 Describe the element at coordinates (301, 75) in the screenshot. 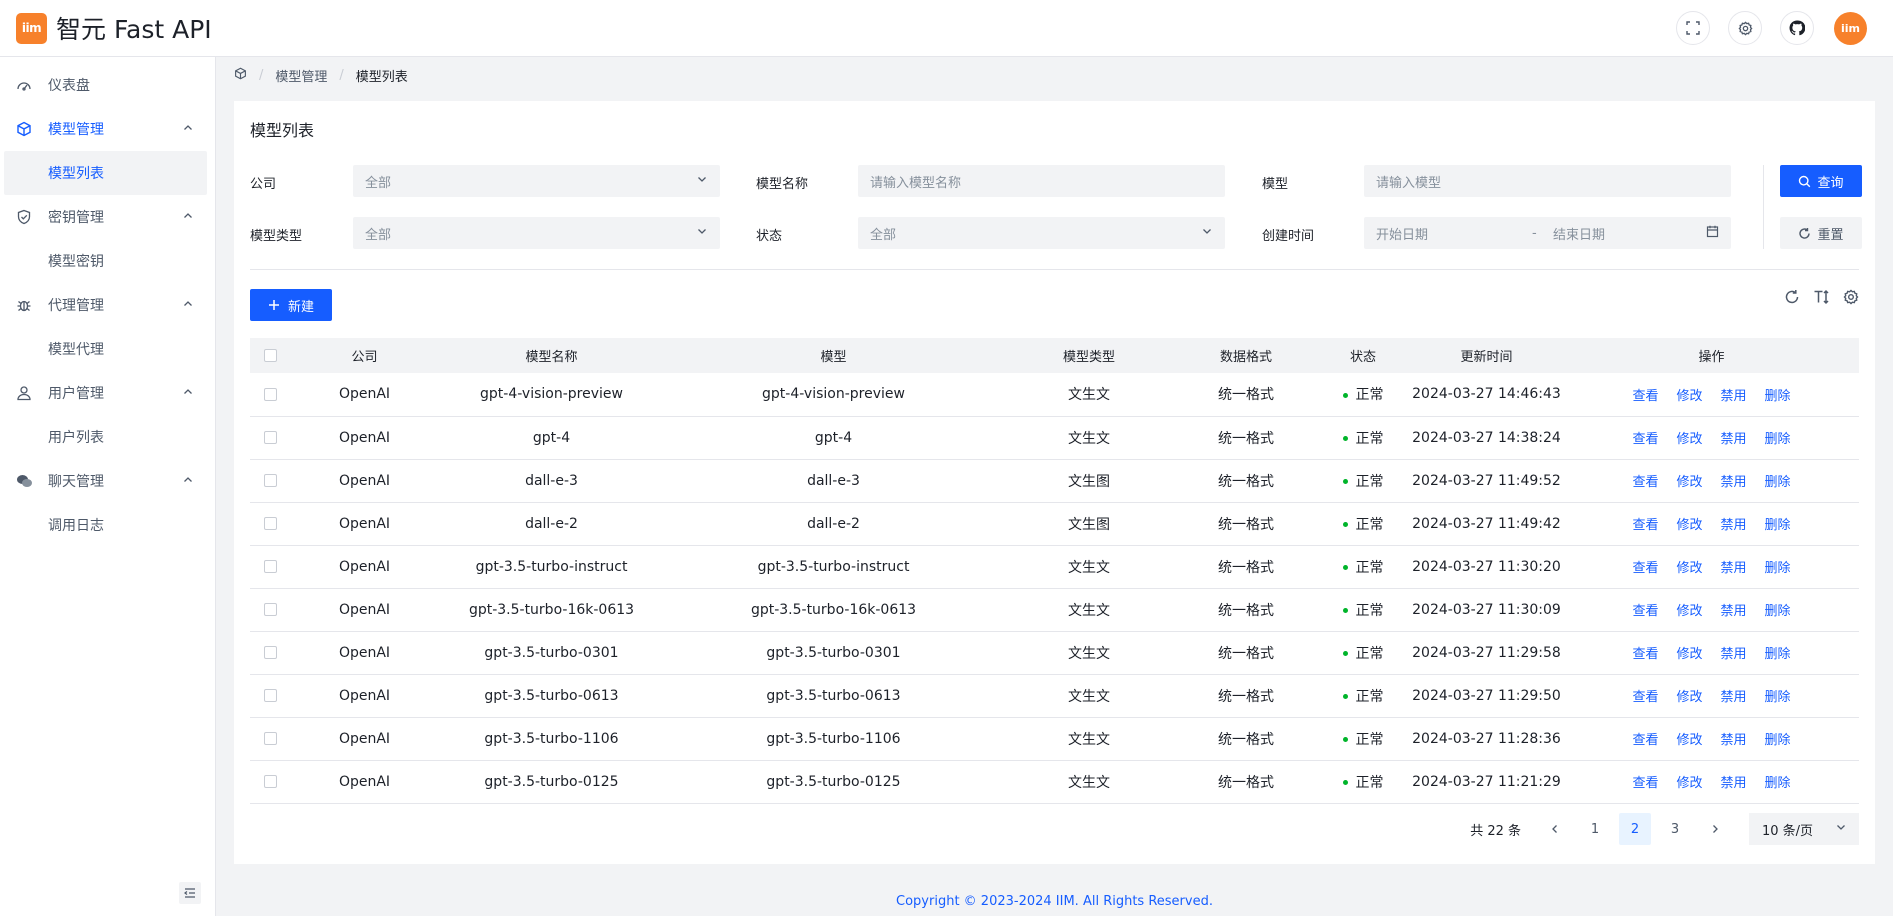

I see `breadcrumb-item: 模型管理` at that location.